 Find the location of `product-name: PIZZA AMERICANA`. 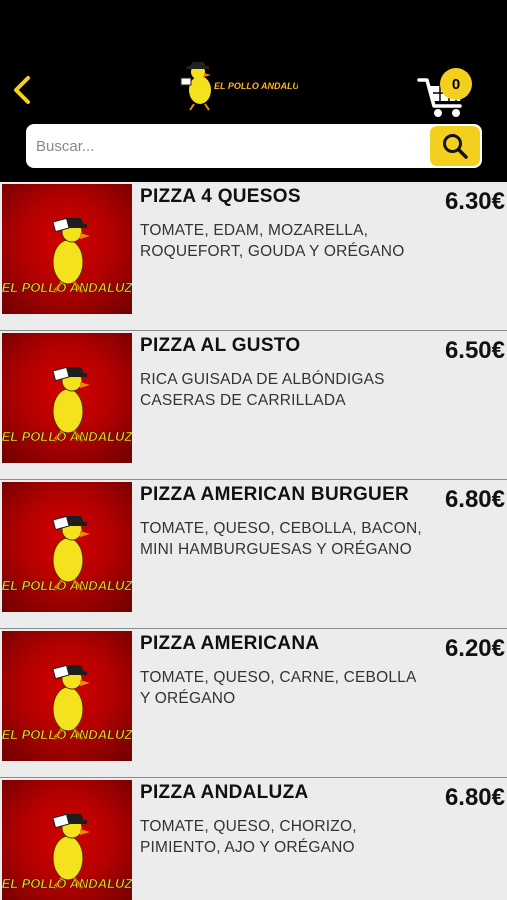

product-name: PIZZA AMERICANA is located at coordinates (230, 643).